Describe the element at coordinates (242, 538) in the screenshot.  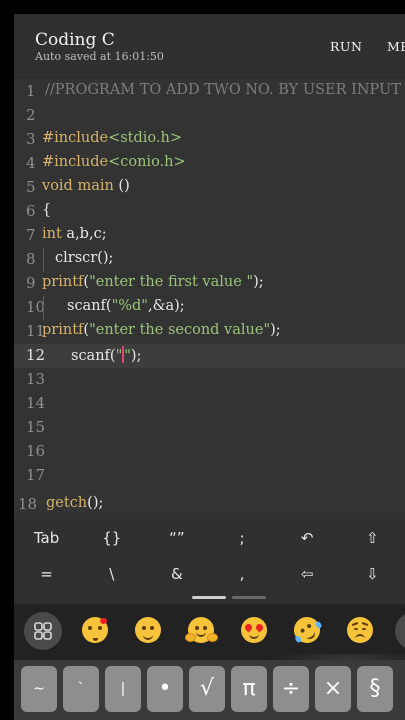
I see `semicolon-key: ;` at that location.